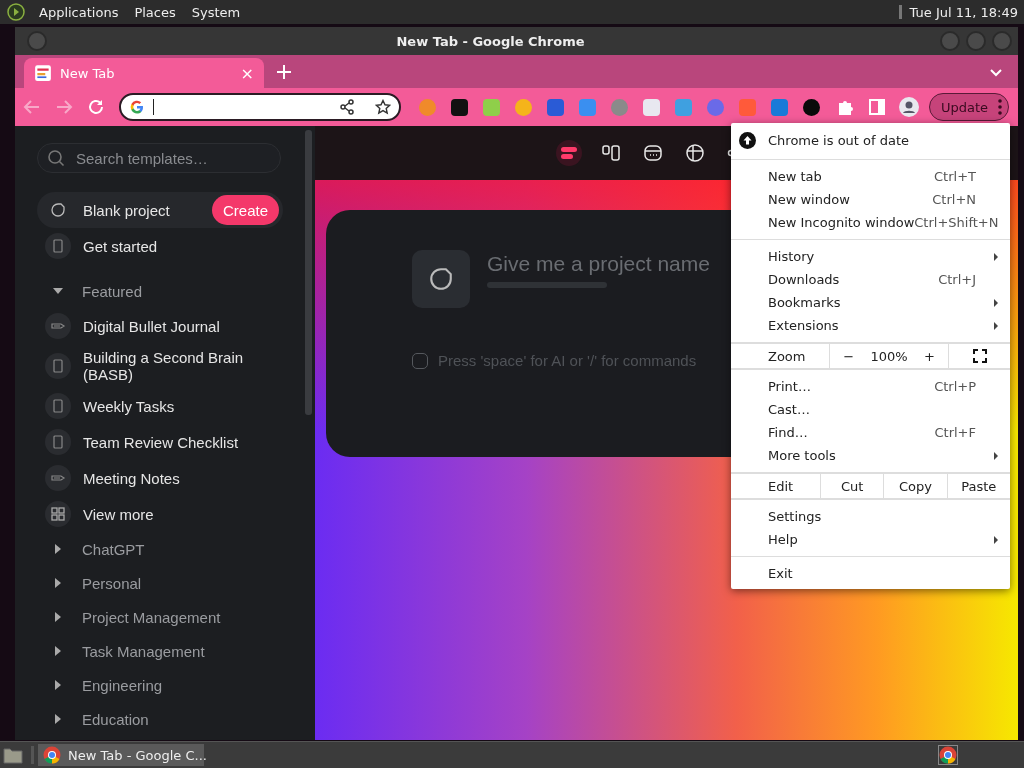  What do you see at coordinates (870, 386) in the screenshot?
I see `menu-item: Print… Ctrl+P` at bounding box center [870, 386].